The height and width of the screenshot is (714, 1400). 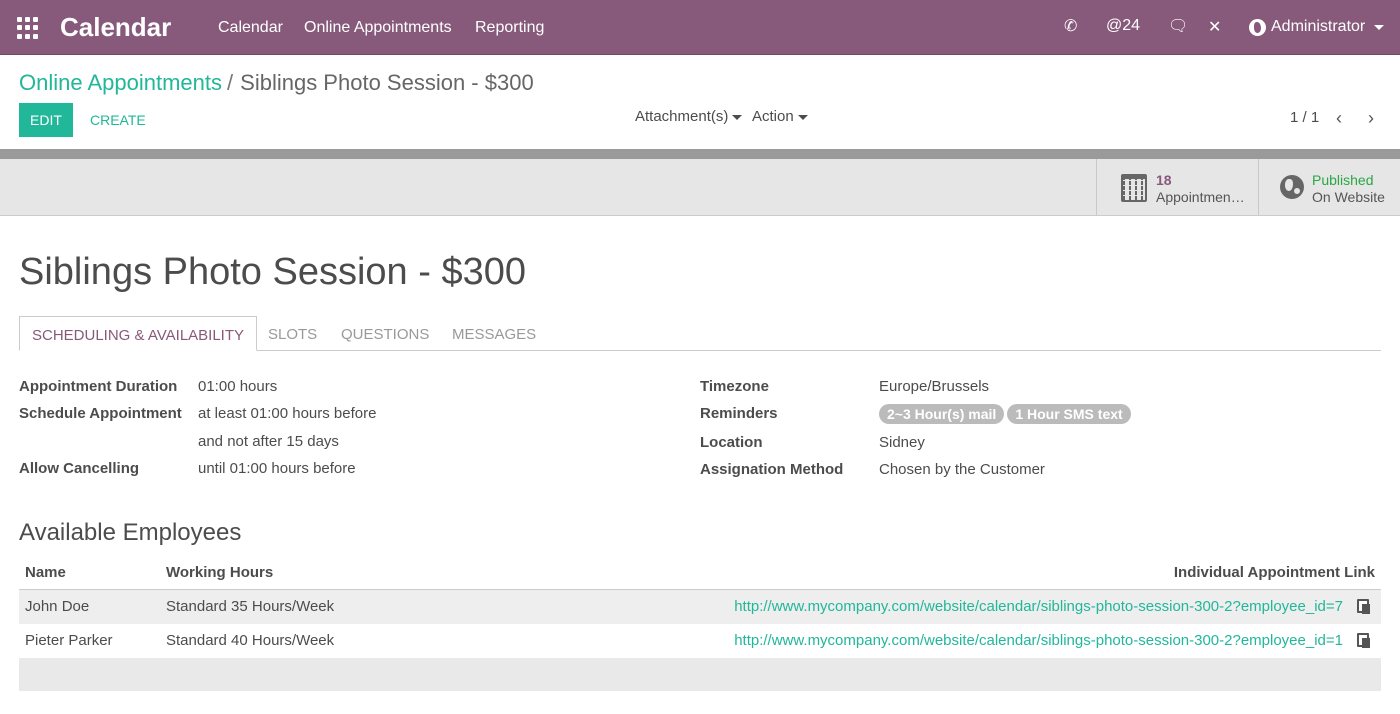 I want to click on phone-icon: ✆, so click(x=1070, y=26).